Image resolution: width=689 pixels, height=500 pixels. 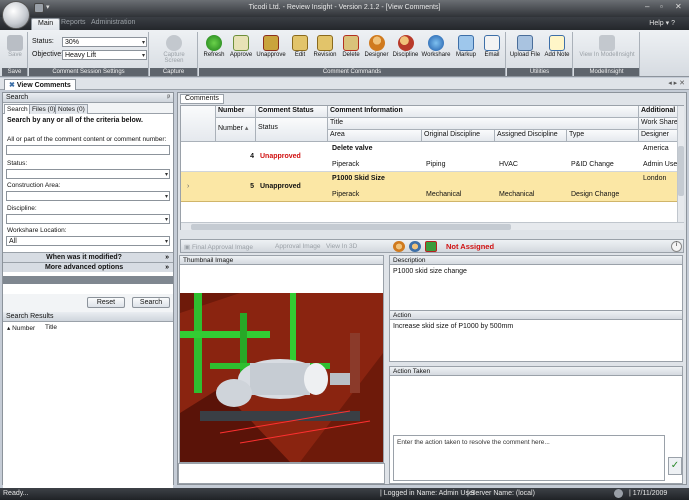 What do you see at coordinates (492, 46) in the screenshot?
I see `email-button: Email` at bounding box center [492, 46].